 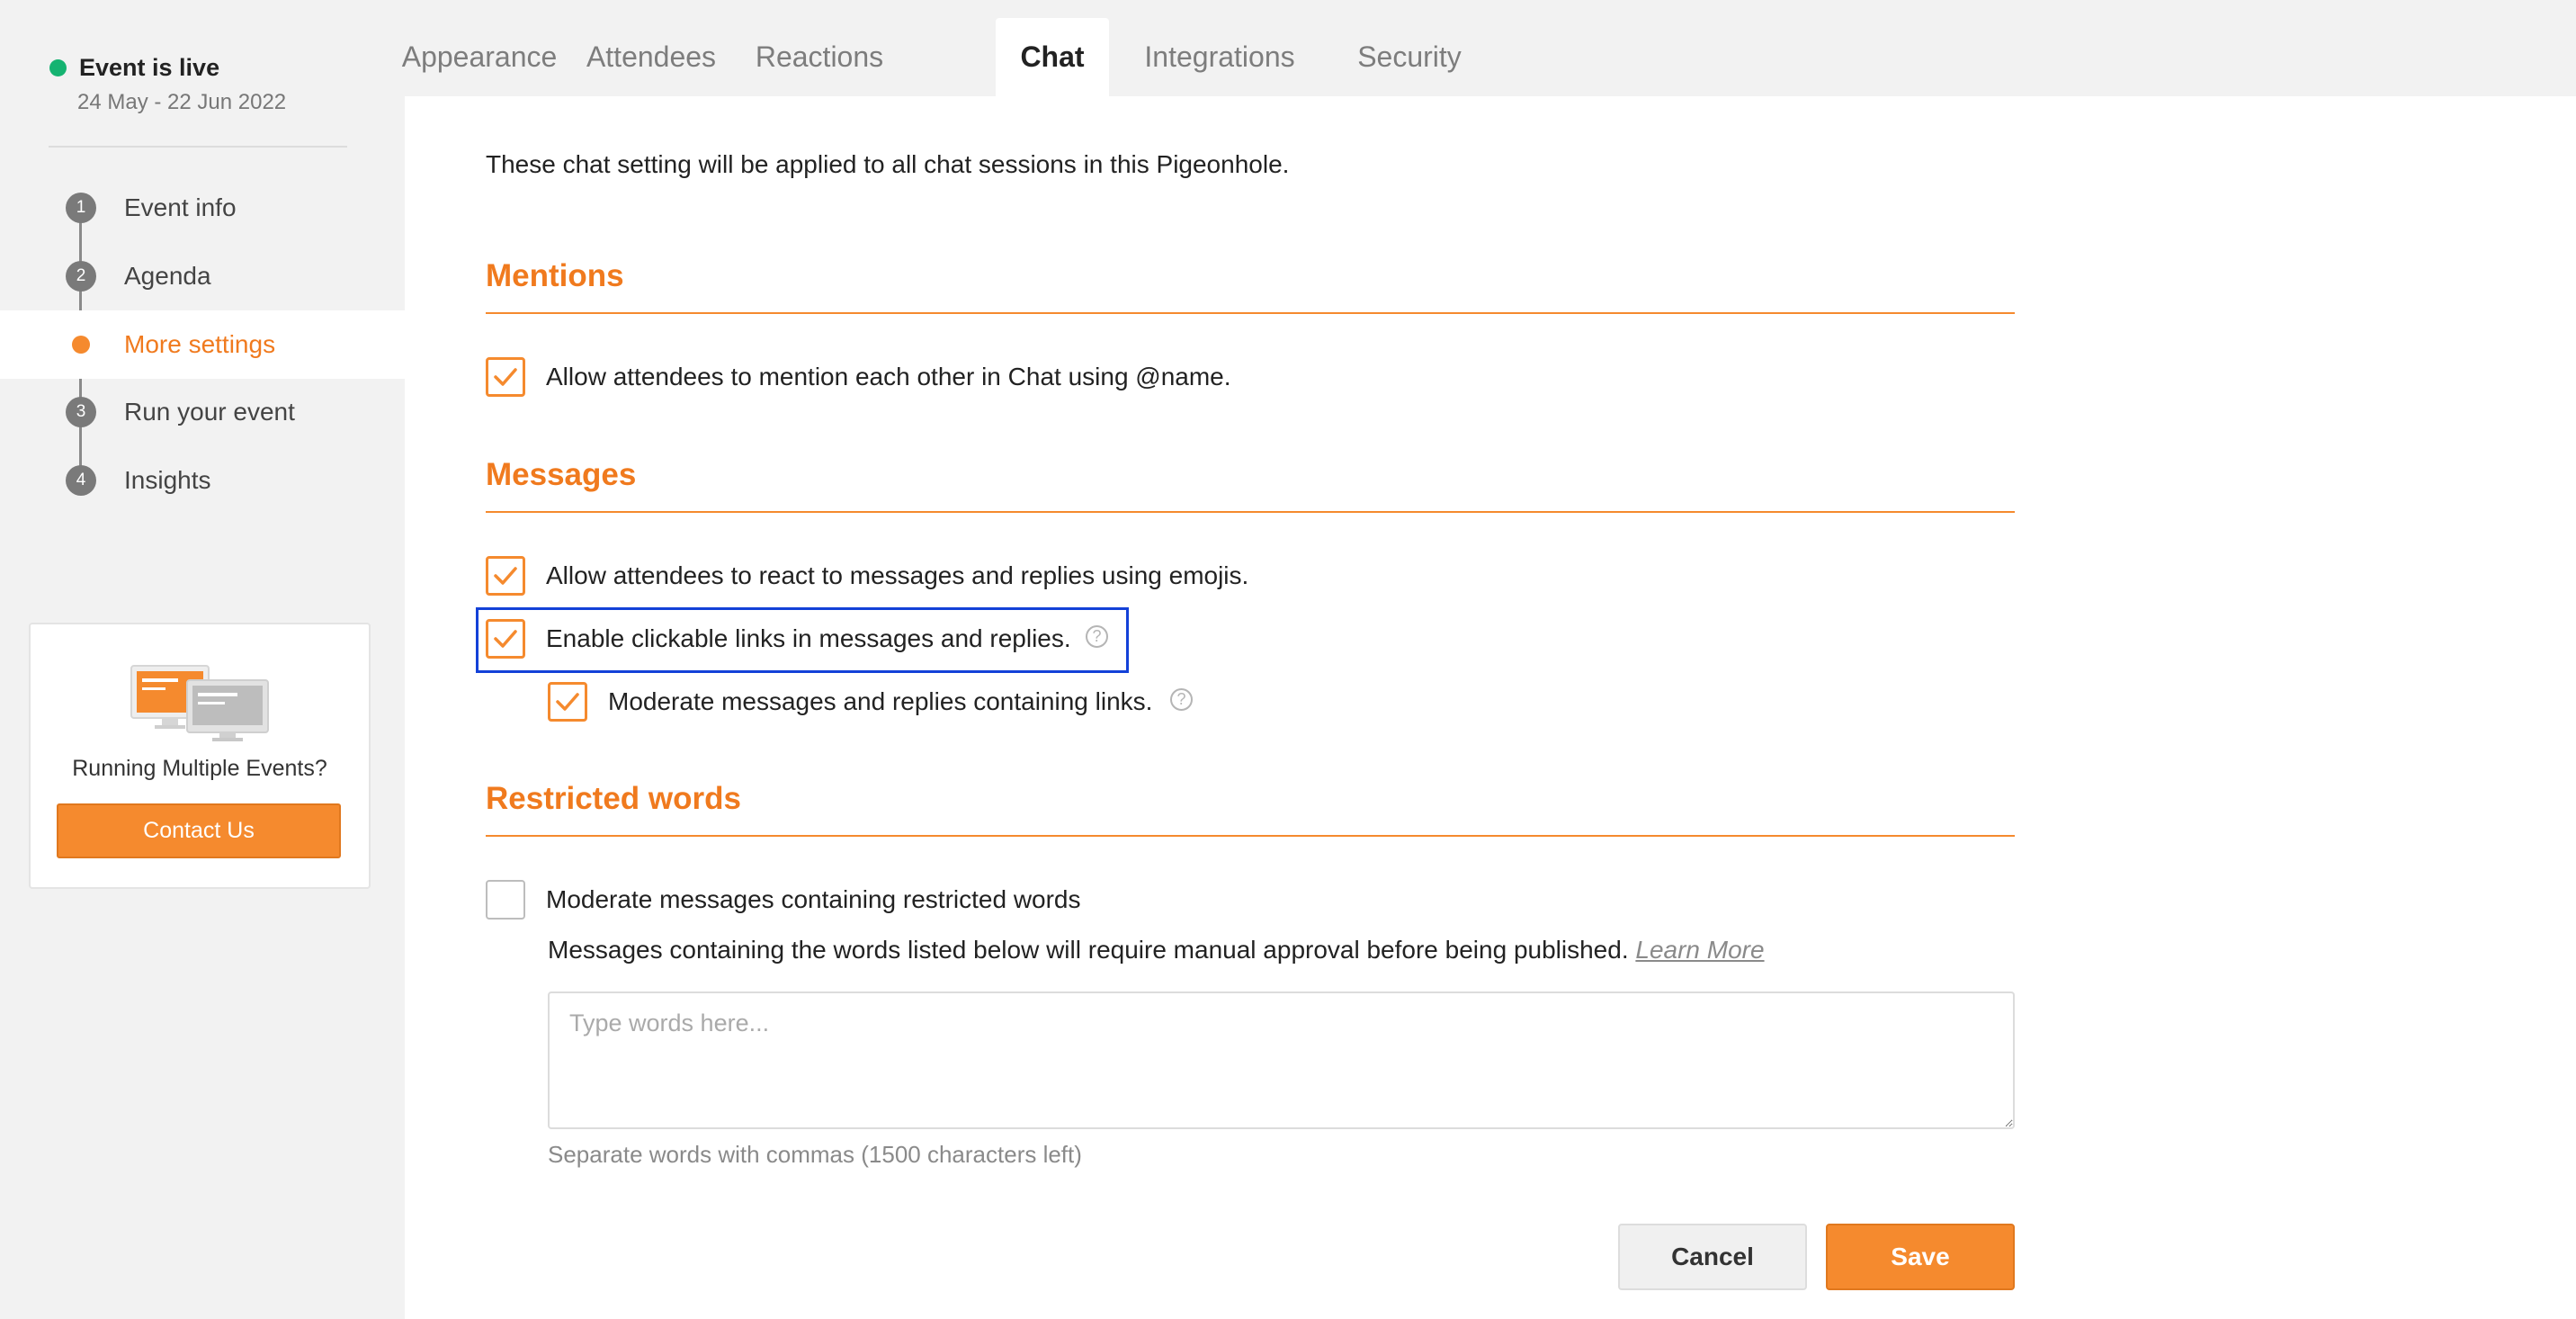 What do you see at coordinates (1699, 950) in the screenshot?
I see `learn-more-link: Learn More` at bounding box center [1699, 950].